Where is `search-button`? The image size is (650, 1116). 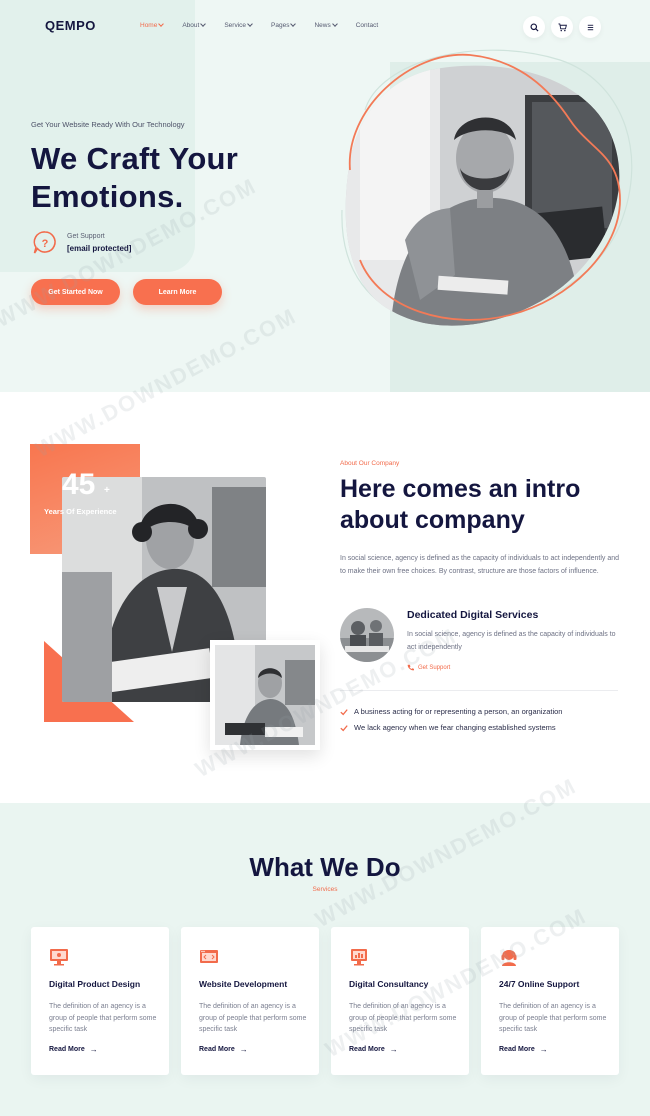 search-button is located at coordinates (534, 27).